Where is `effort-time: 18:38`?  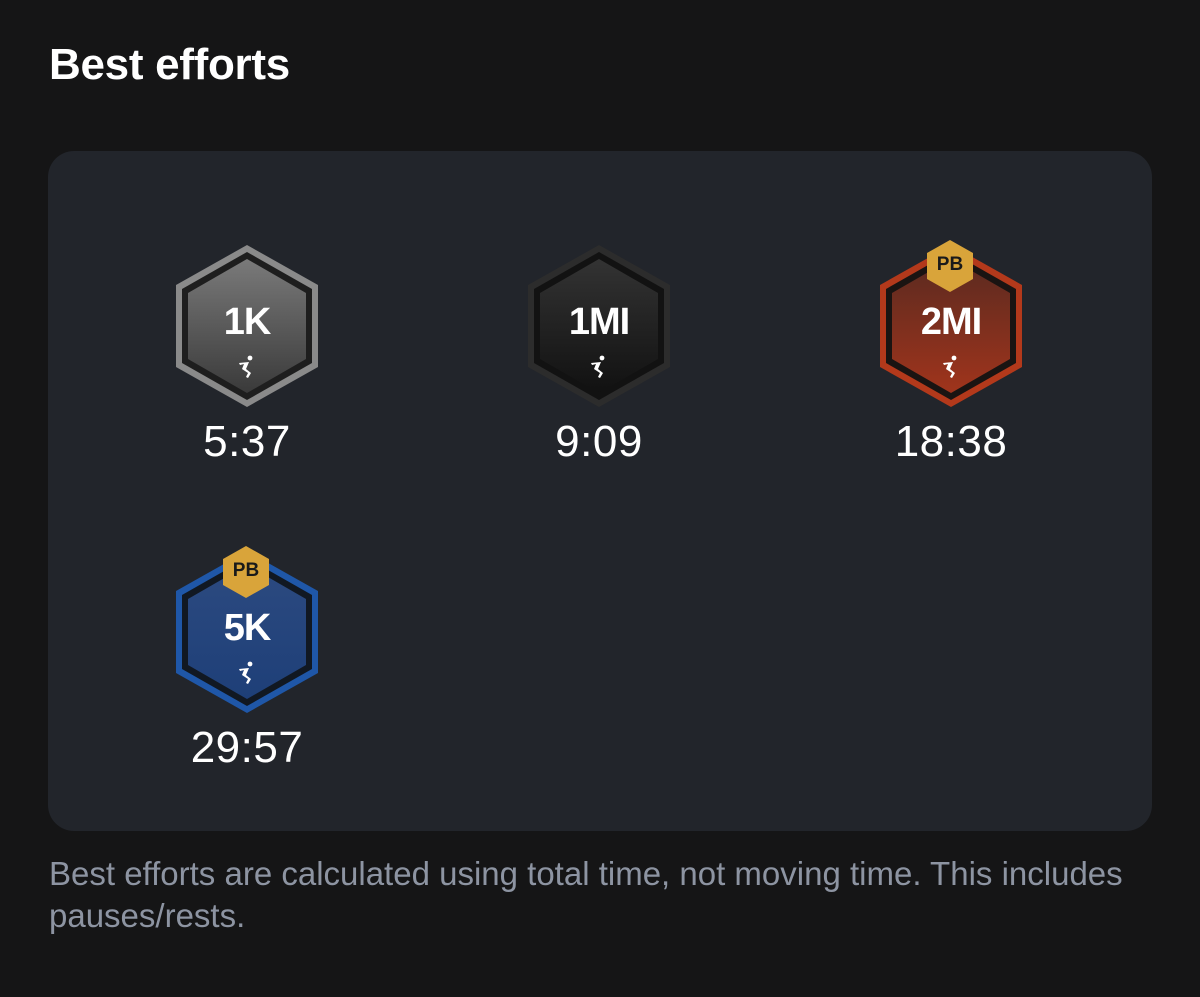
effort-time: 18:38 is located at coordinates (951, 441).